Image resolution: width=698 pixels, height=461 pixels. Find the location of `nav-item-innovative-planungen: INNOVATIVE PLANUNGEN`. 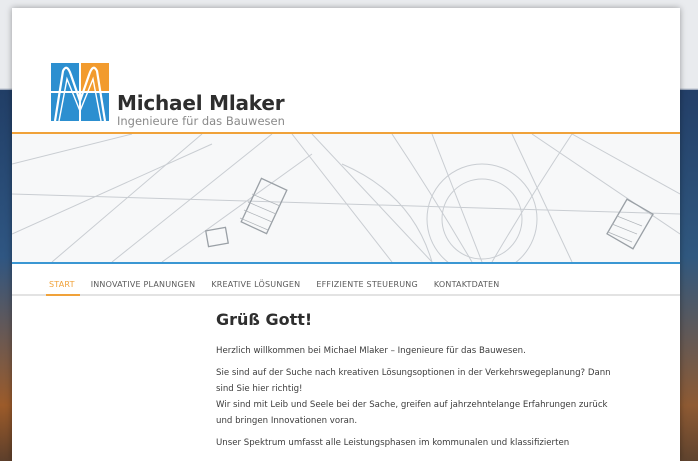

nav-item-innovative-planungen: INNOVATIVE PLANUNGEN is located at coordinates (143, 284).